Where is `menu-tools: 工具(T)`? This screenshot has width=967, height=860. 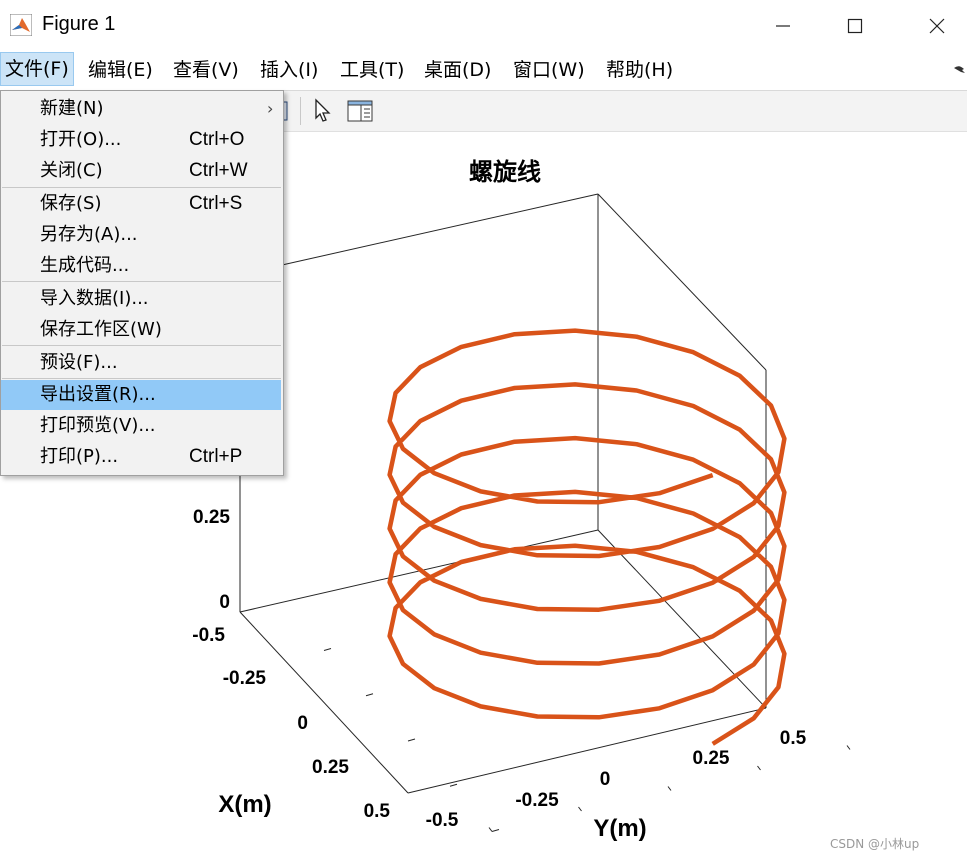
menu-tools: 工具(T) is located at coordinates (372, 70).